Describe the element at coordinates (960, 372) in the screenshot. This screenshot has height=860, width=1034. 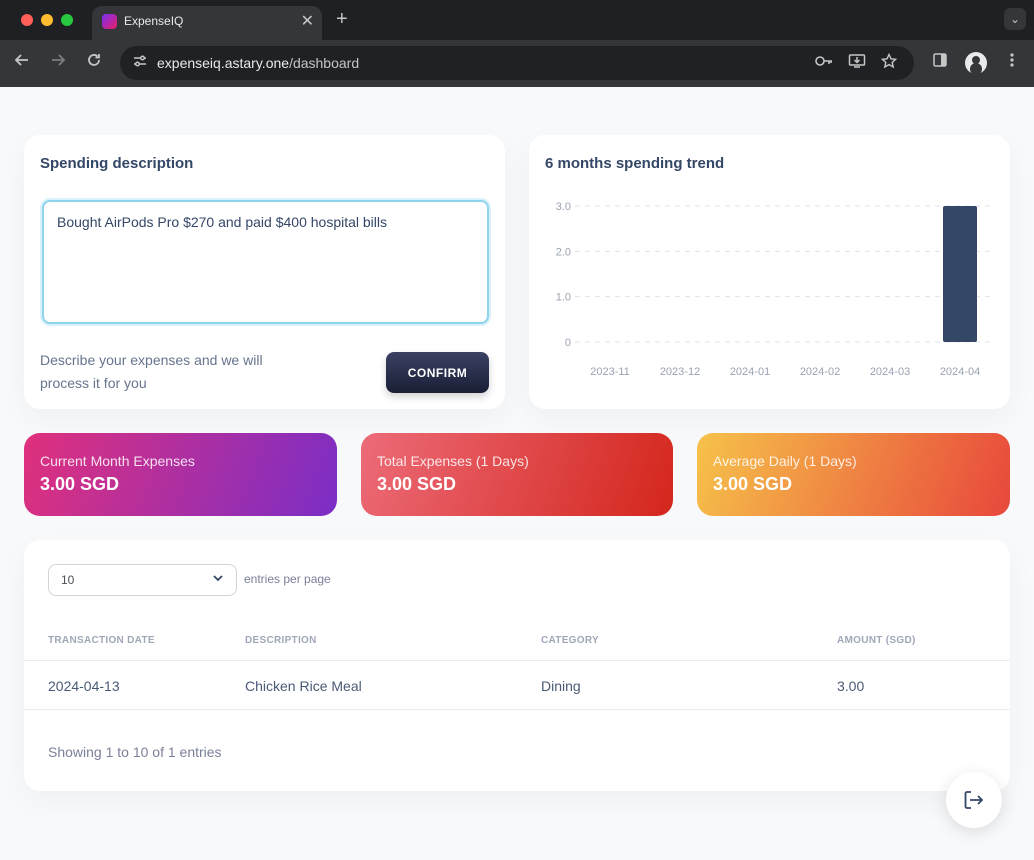
I see `x-tick-label: 2024-04` at that location.